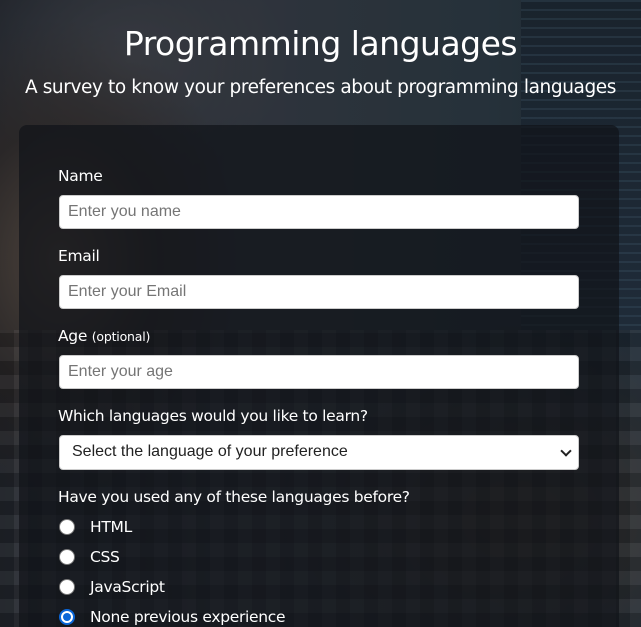  What do you see at coordinates (121, 336) in the screenshot?
I see `age-optional-note: (optional)` at bounding box center [121, 336].